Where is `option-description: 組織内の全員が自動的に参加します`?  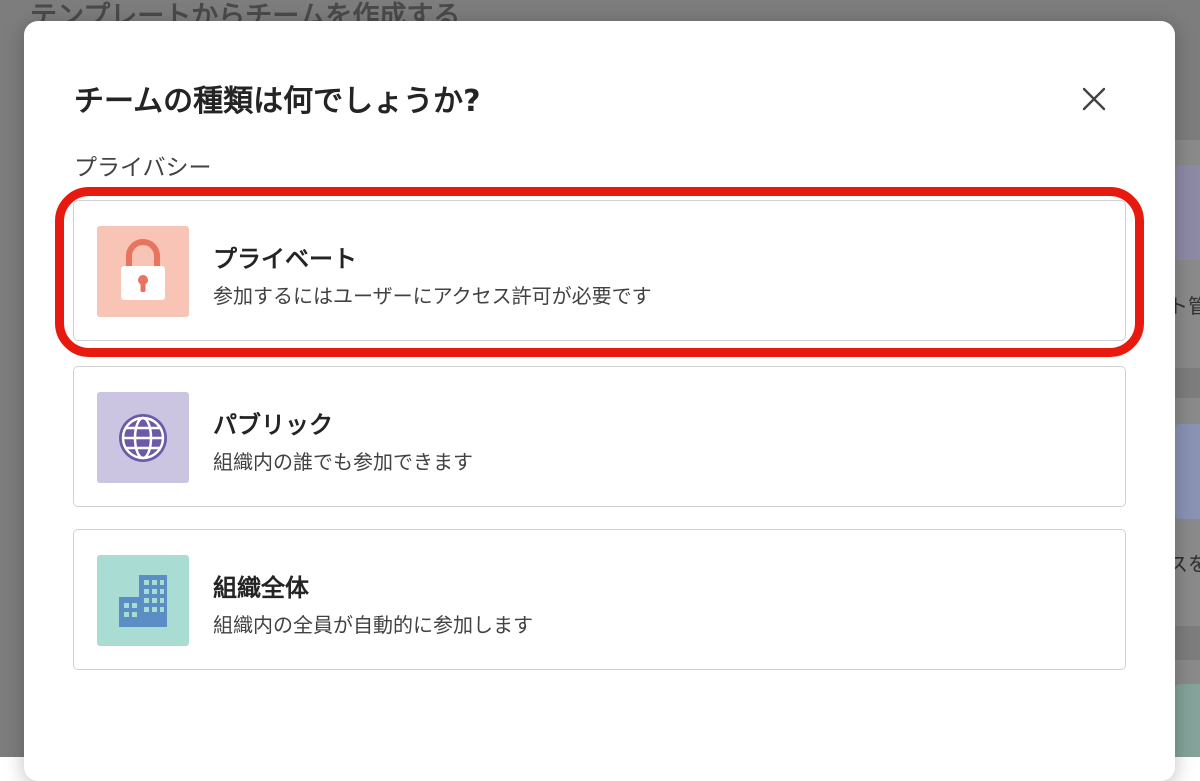
option-description: 組織内の全員が自動的に参加します is located at coordinates (373, 625).